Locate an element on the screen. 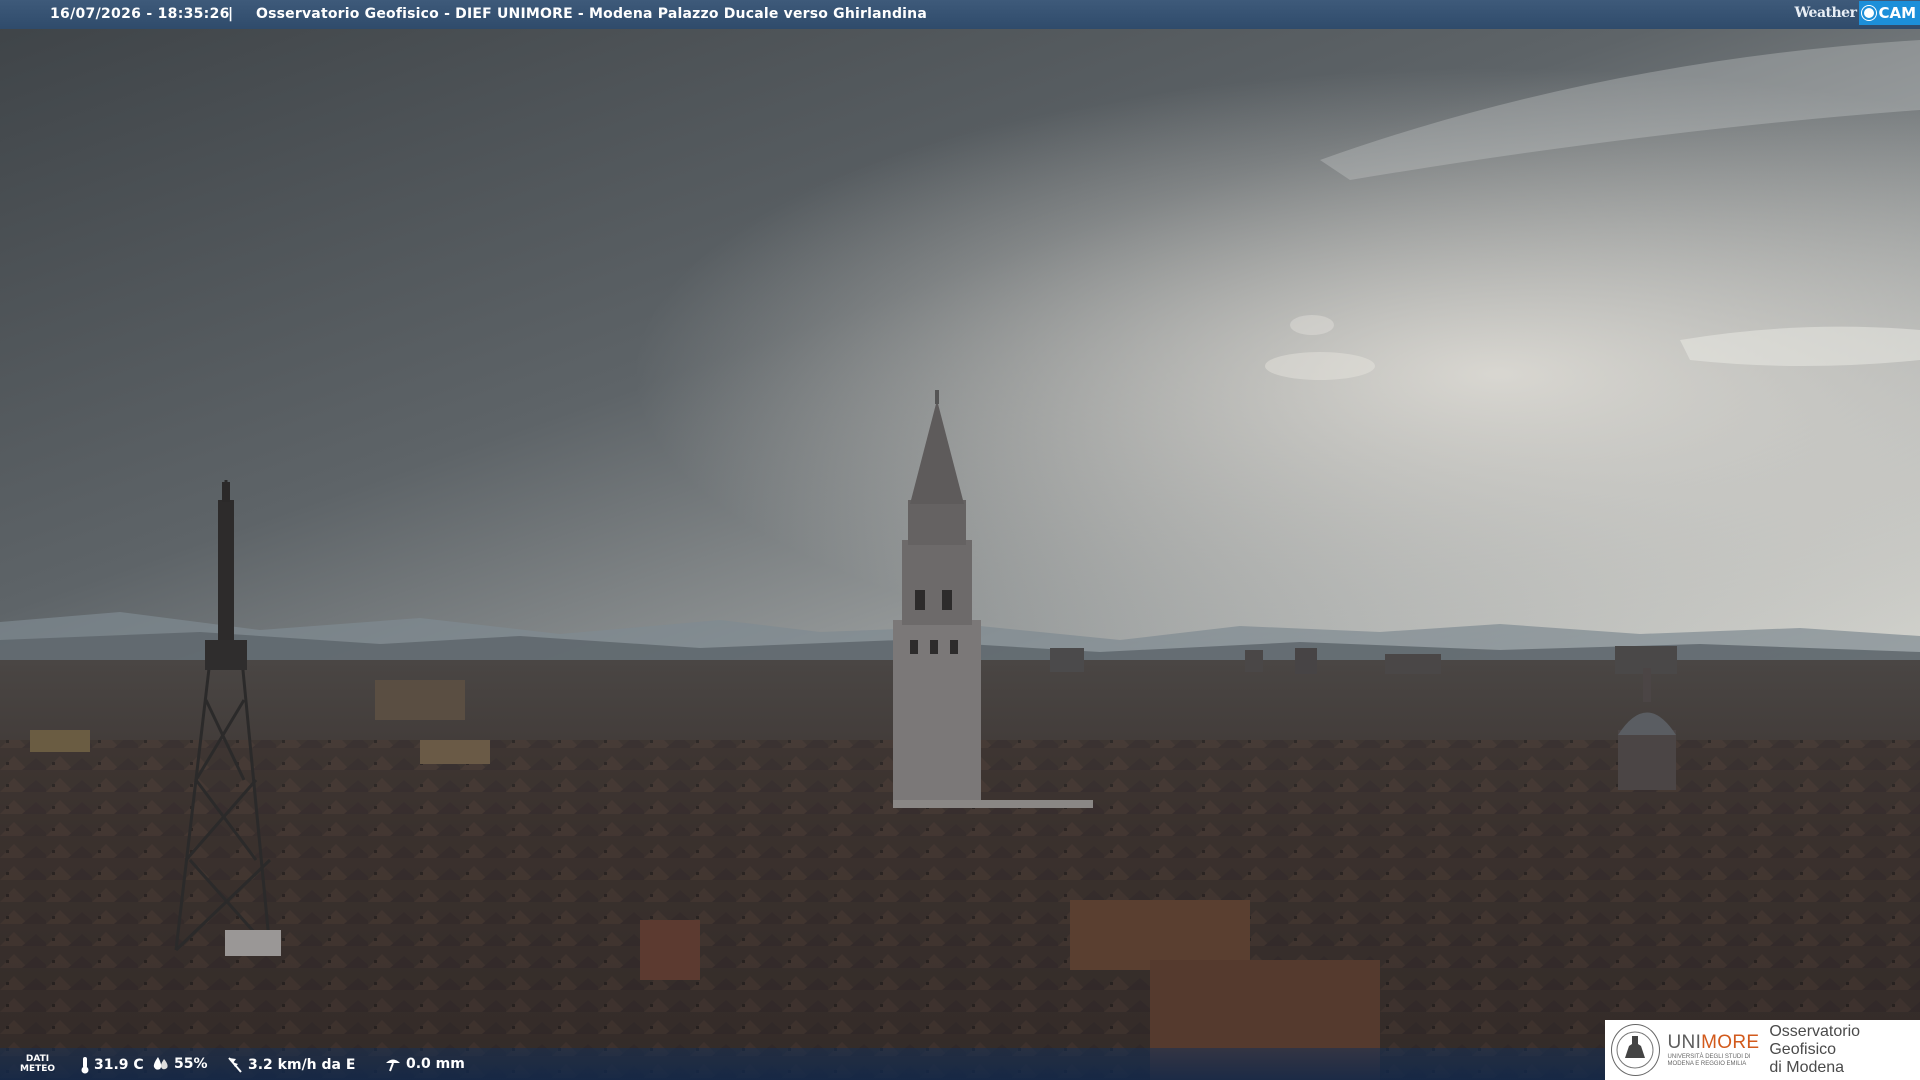  humidity-drop-icon is located at coordinates (160, 1063).